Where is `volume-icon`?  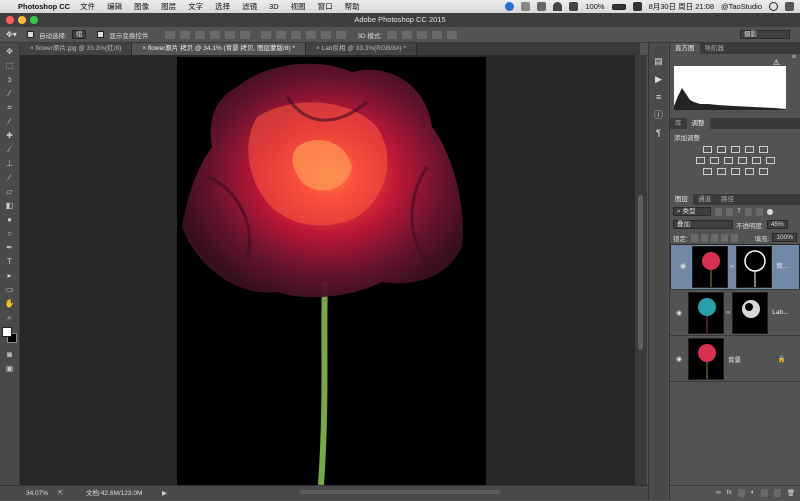 volume-icon is located at coordinates (574, 6).